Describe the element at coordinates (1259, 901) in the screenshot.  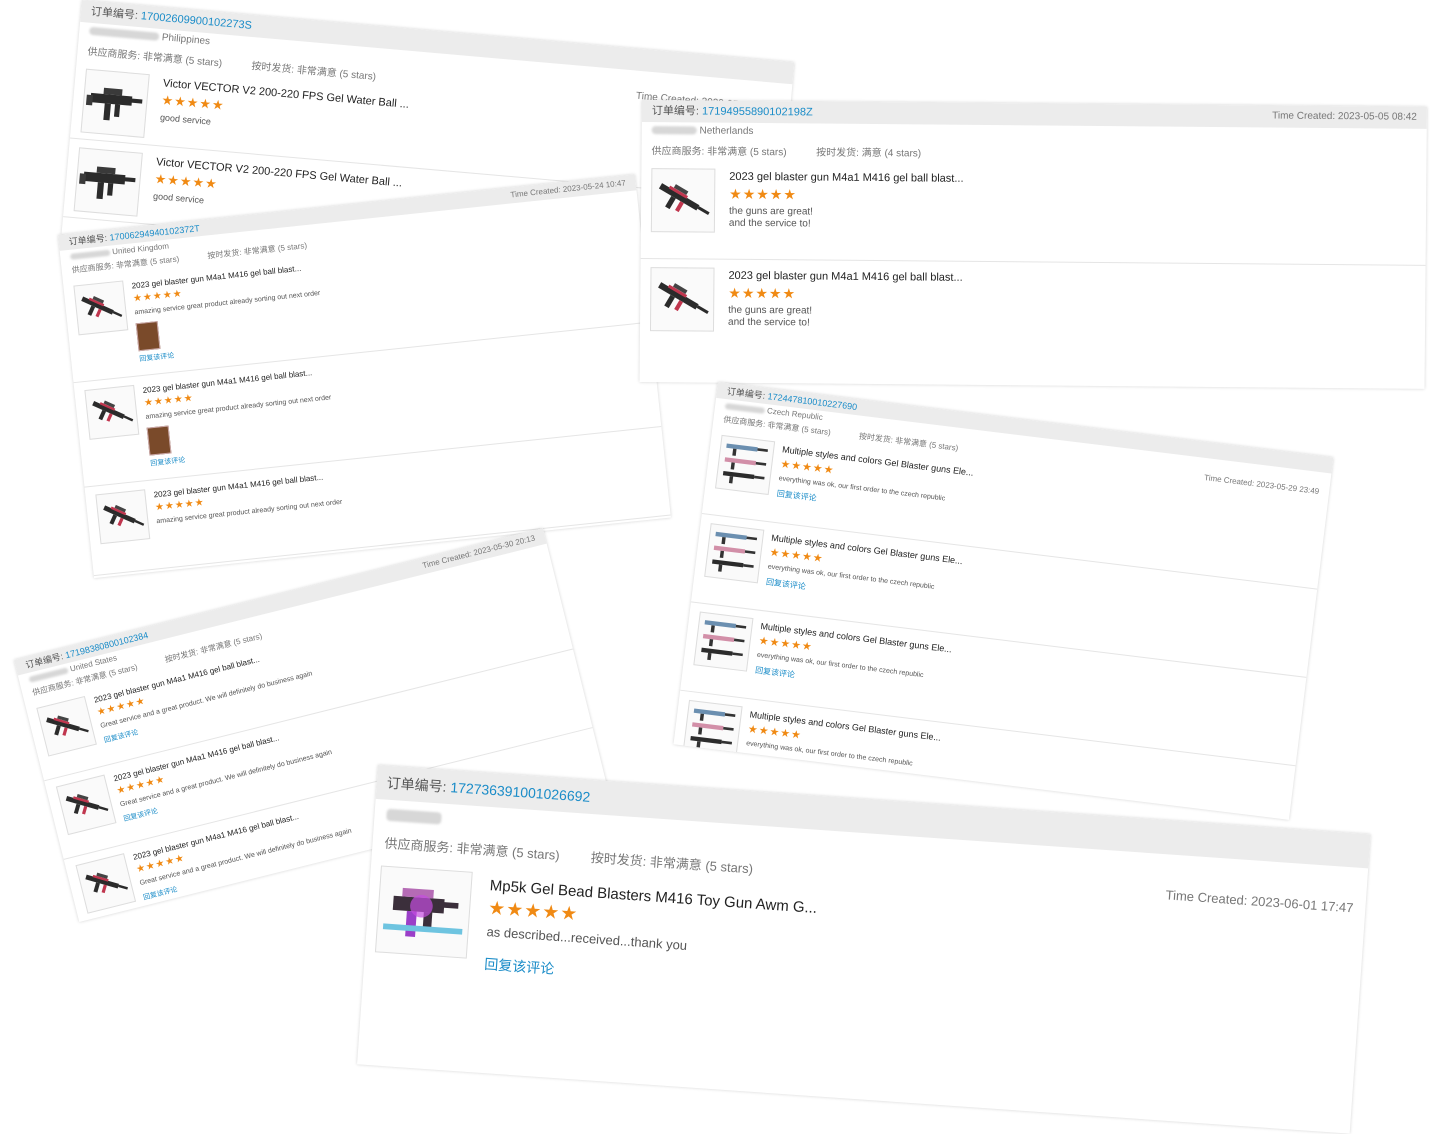
I see `time-created: Time Created: 2023-06-01 17:47` at that location.